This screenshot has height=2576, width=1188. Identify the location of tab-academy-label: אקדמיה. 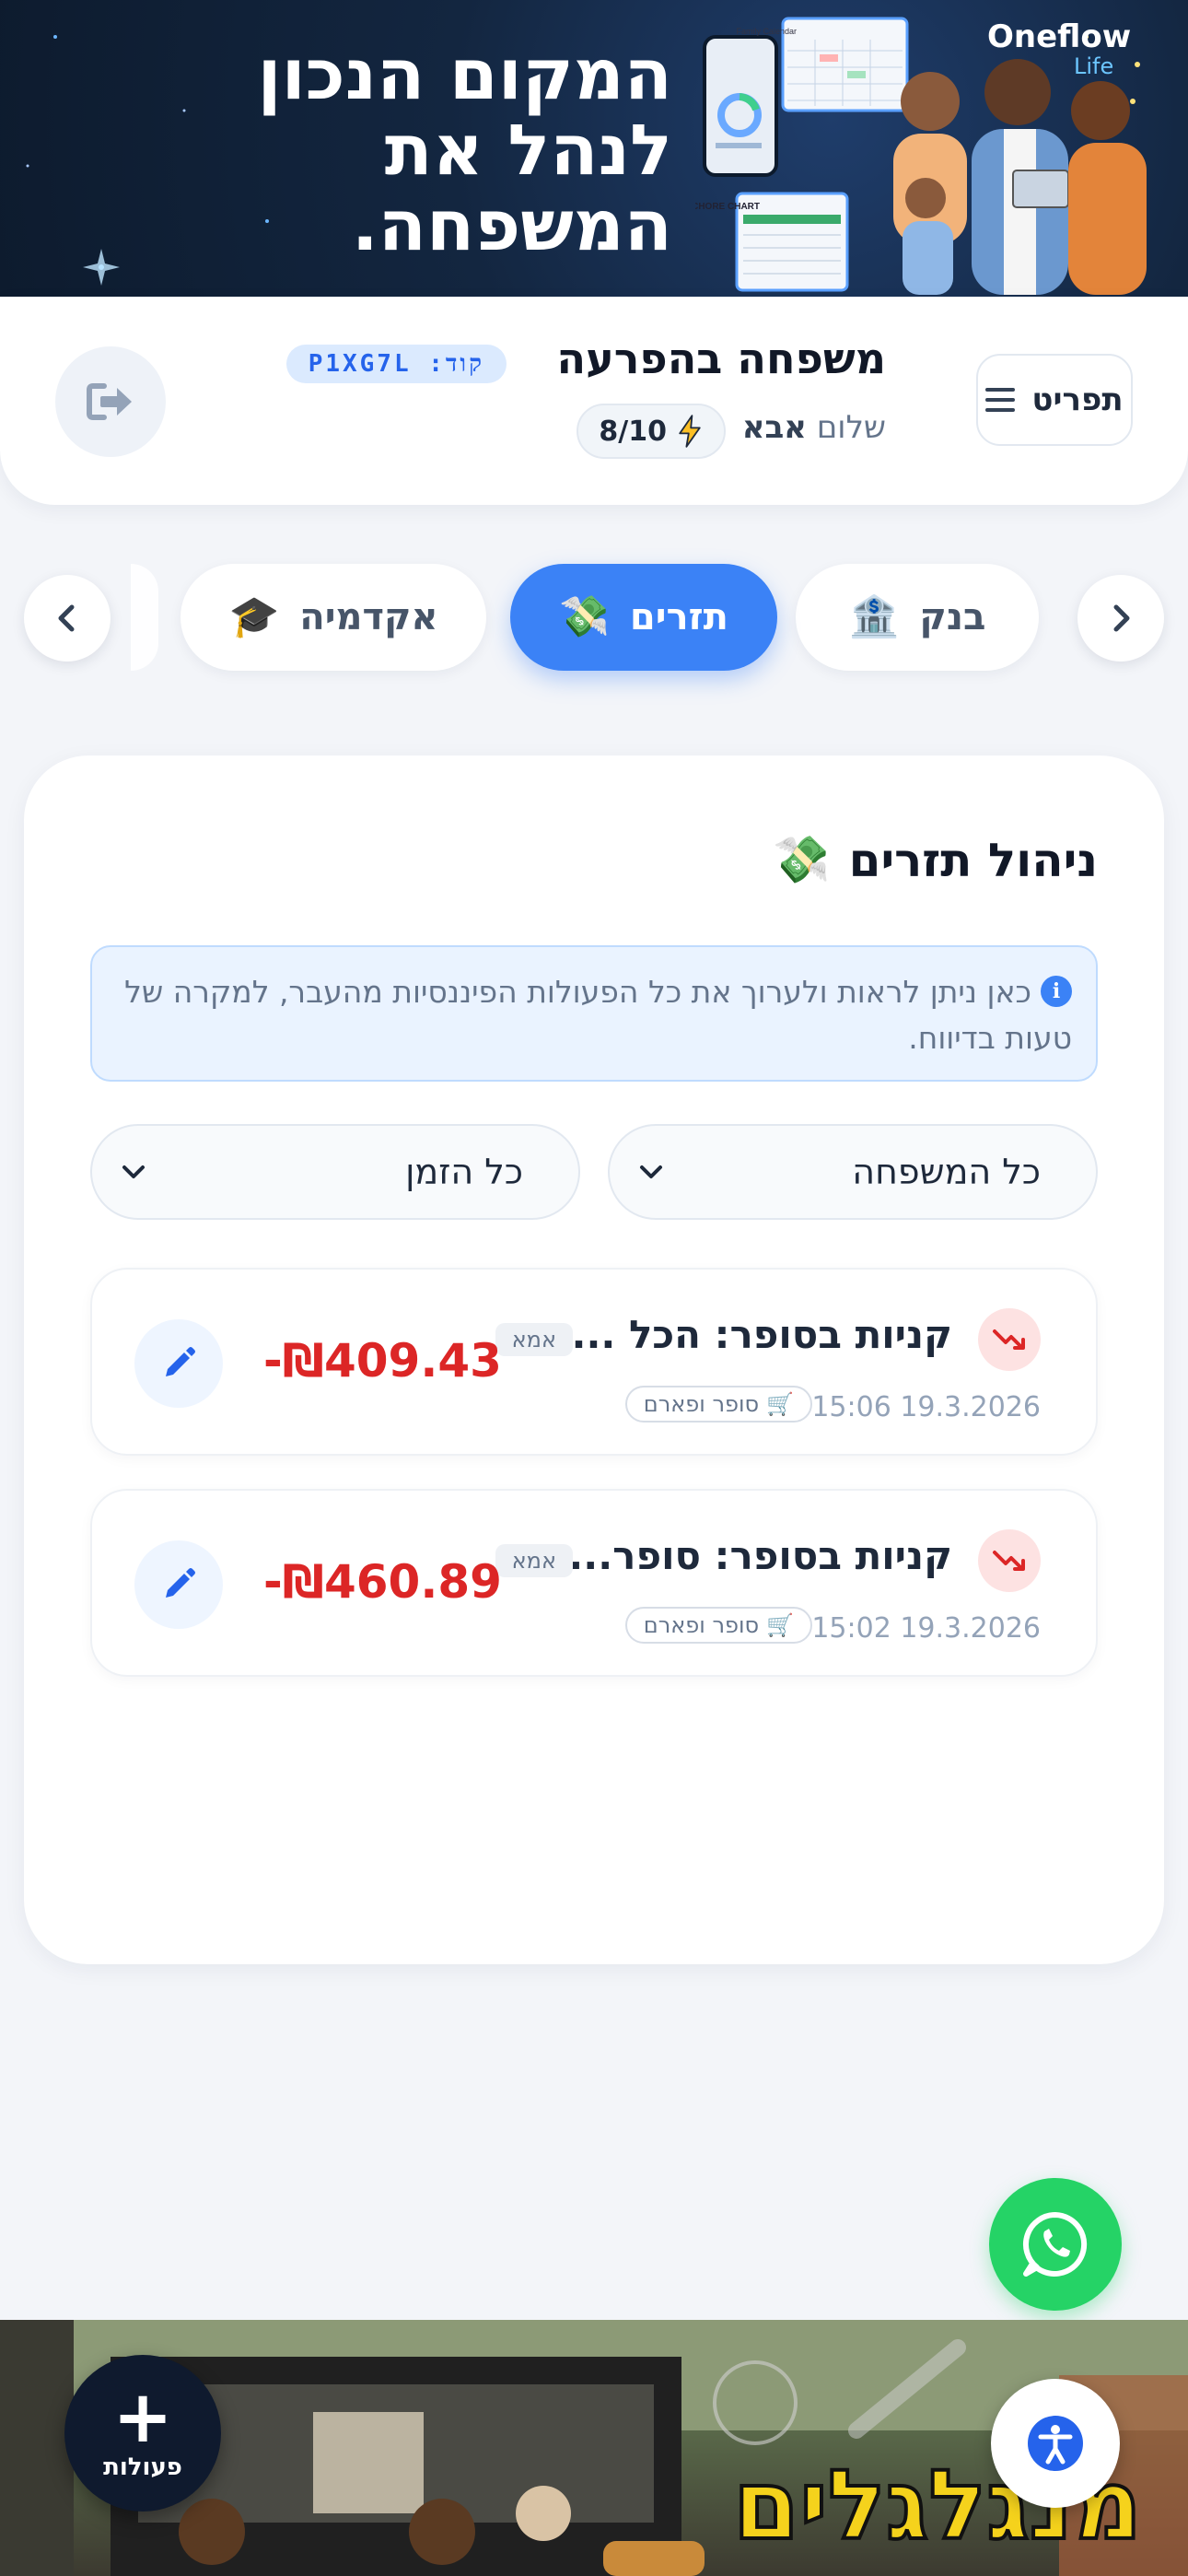
(369, 617).